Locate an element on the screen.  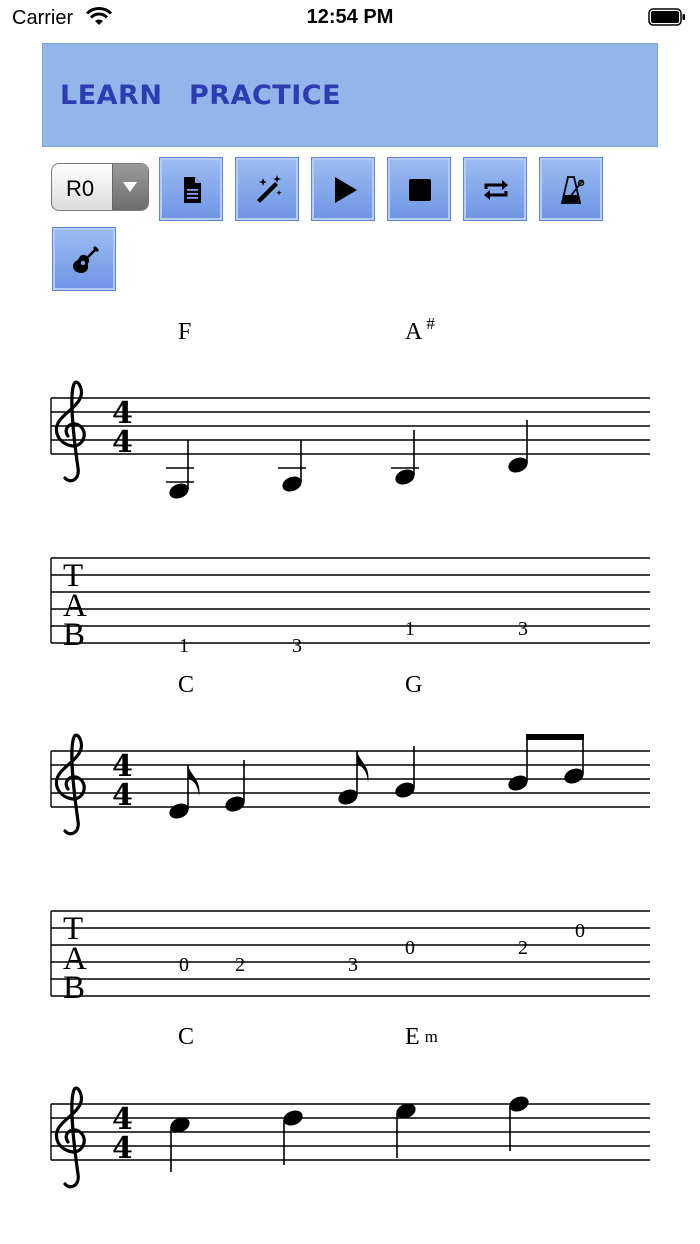
guitar-button is located at coordinates (84, 259).